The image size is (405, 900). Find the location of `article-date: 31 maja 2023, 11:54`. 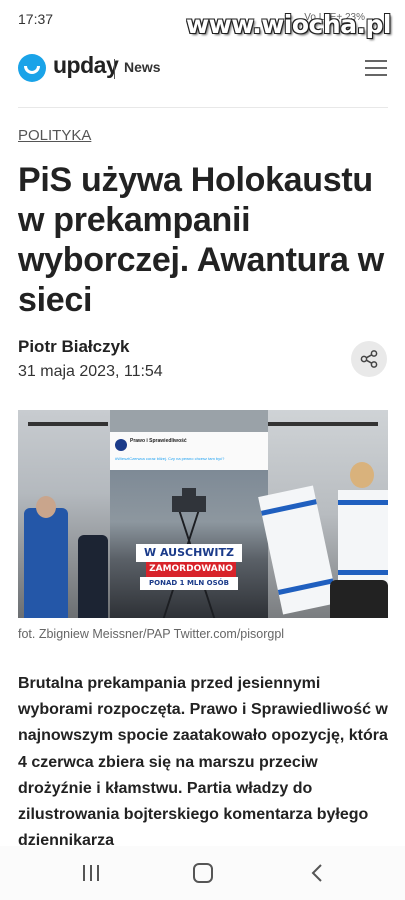

article-date: 31 maja 2023, 11:54 is located at coordinates (90, 371).